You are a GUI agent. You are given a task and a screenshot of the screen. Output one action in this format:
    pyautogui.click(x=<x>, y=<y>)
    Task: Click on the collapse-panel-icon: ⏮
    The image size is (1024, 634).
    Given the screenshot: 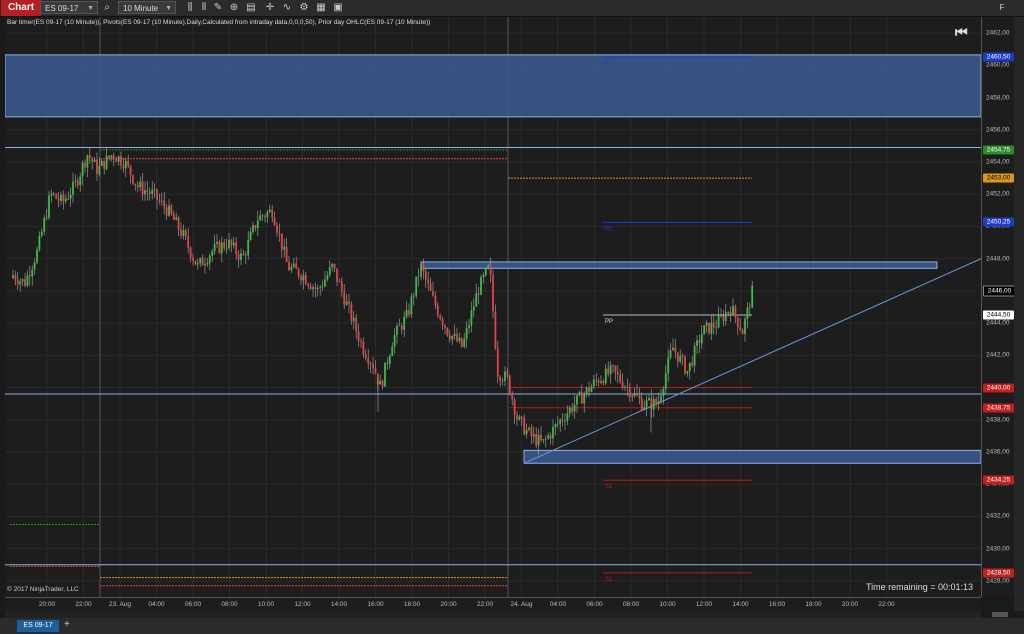 What is the action you would take?
    pyautogui.click(x=962, y=32)
    